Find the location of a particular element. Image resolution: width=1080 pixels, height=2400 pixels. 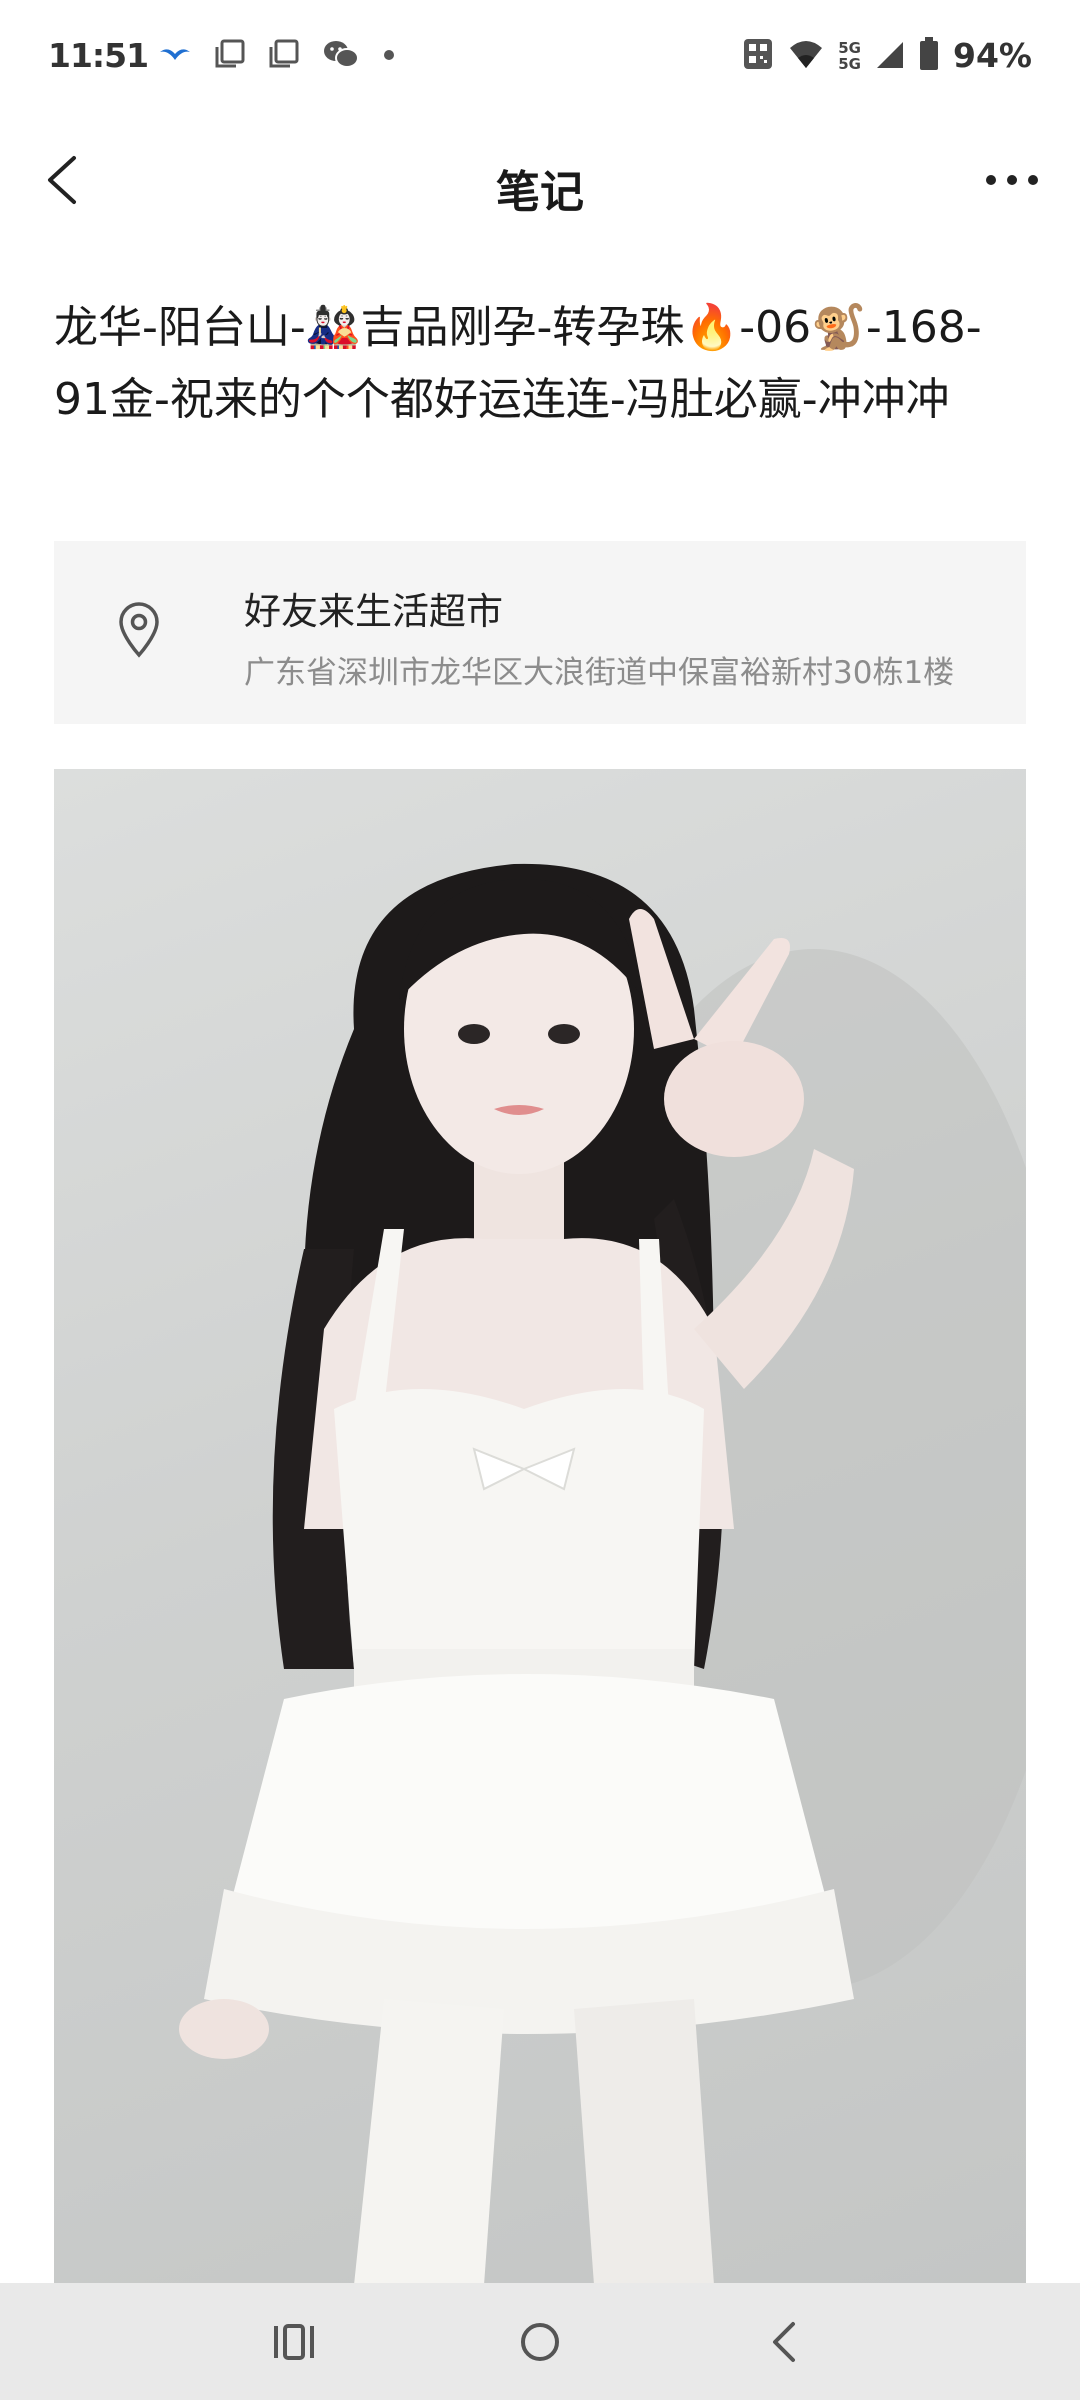

battery-icon is located at coordinates (929, 55).